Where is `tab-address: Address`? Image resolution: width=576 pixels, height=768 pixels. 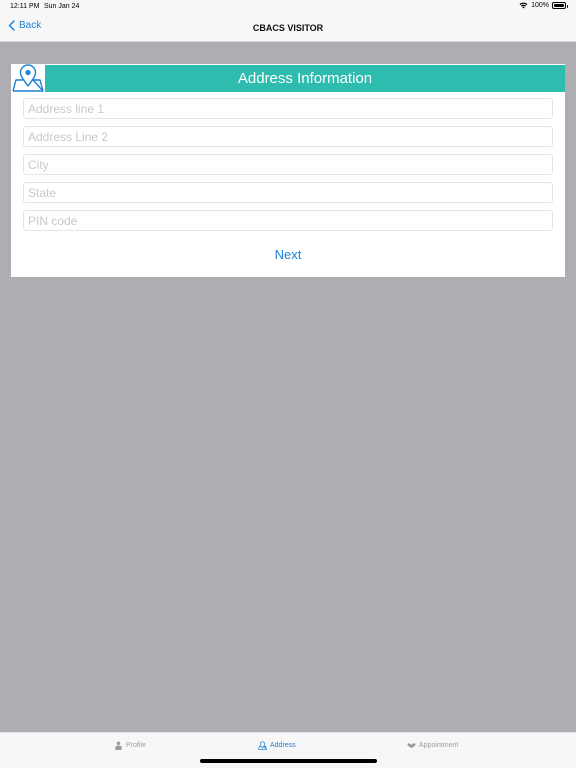
tab-address: Address is located at coordinates (277, 745).